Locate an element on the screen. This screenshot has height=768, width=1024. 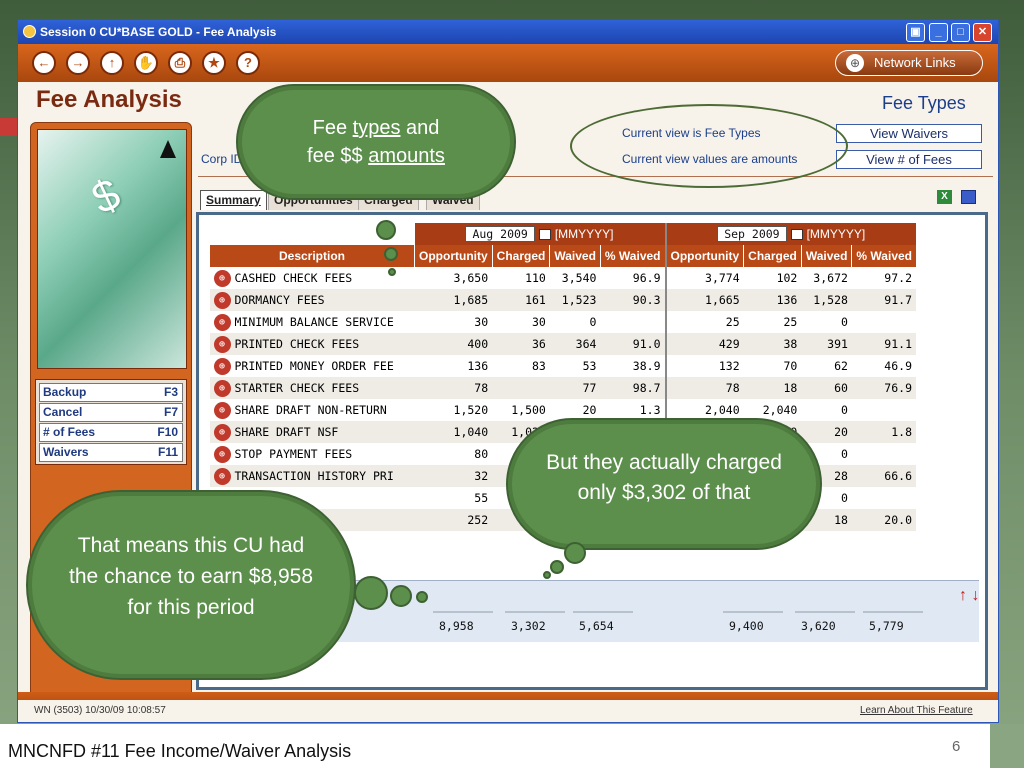
maximize-button: □ is located at coordinates (960, 32).